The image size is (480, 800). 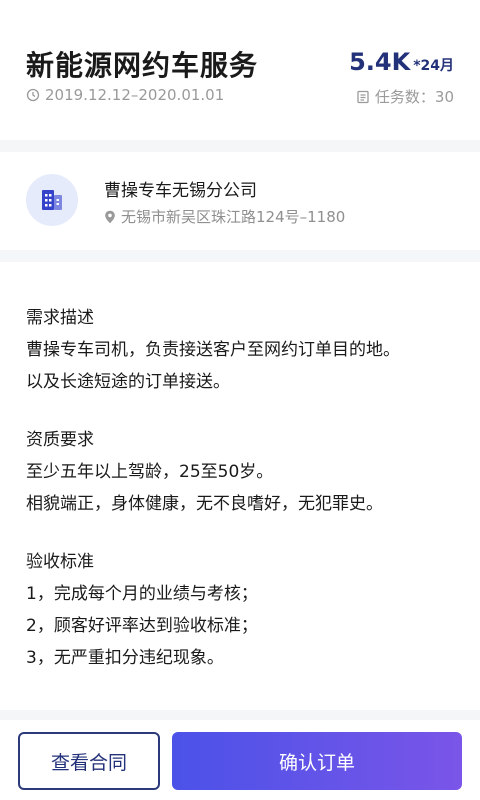 What do you see at coordinates (233, 217) in the screenshot?
I see `company-address-text: 无锡市新吴区珠江路124号–1180` at bounding box center [233, 217].